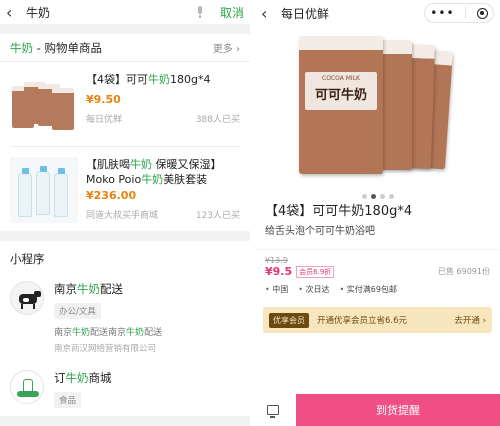 This screenshot has width=500, height=426. Describe the element at coordinates (105, 349) in the screenshot. I see `company-name: 南京商汉网络营销有限公司` at that location.